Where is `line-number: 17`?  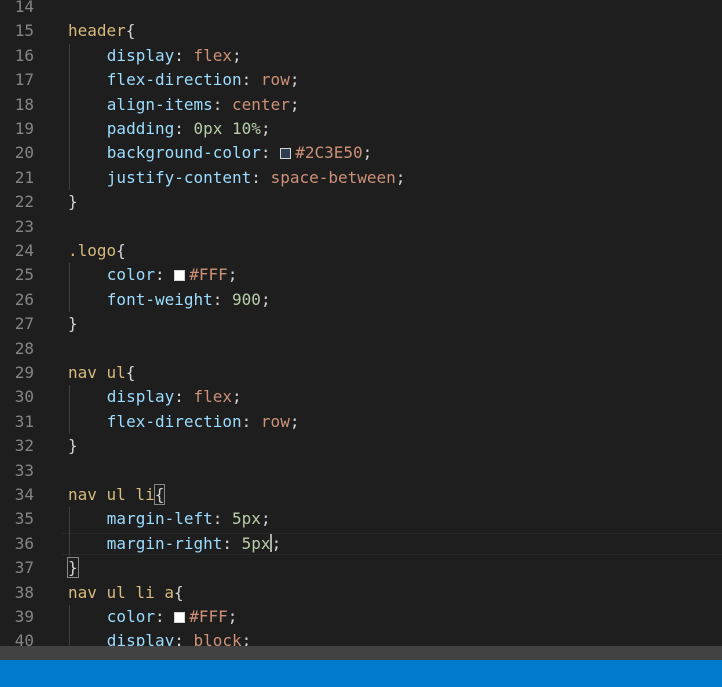 line-number: 17 is located at coordinates (24, 80).